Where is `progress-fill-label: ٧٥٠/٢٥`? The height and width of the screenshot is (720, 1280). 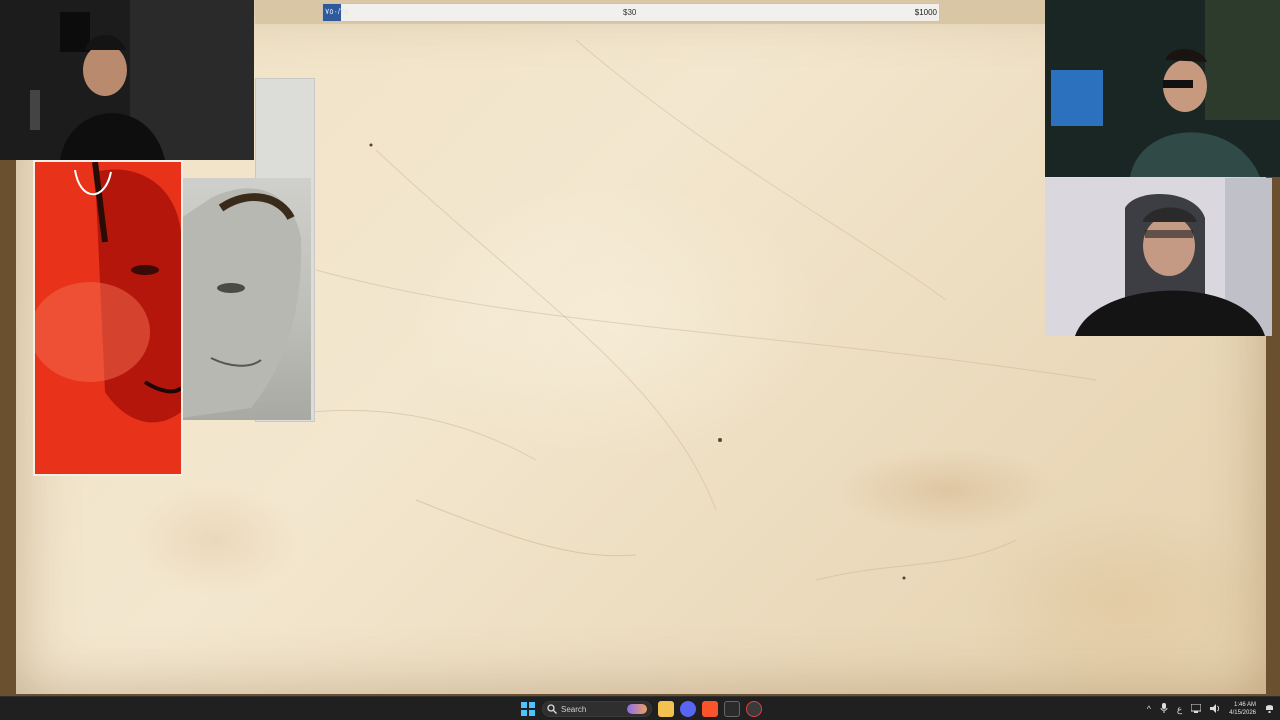 progress-fill-label: ٧٥٠/٢٥ is located at coordinates (337, 11).